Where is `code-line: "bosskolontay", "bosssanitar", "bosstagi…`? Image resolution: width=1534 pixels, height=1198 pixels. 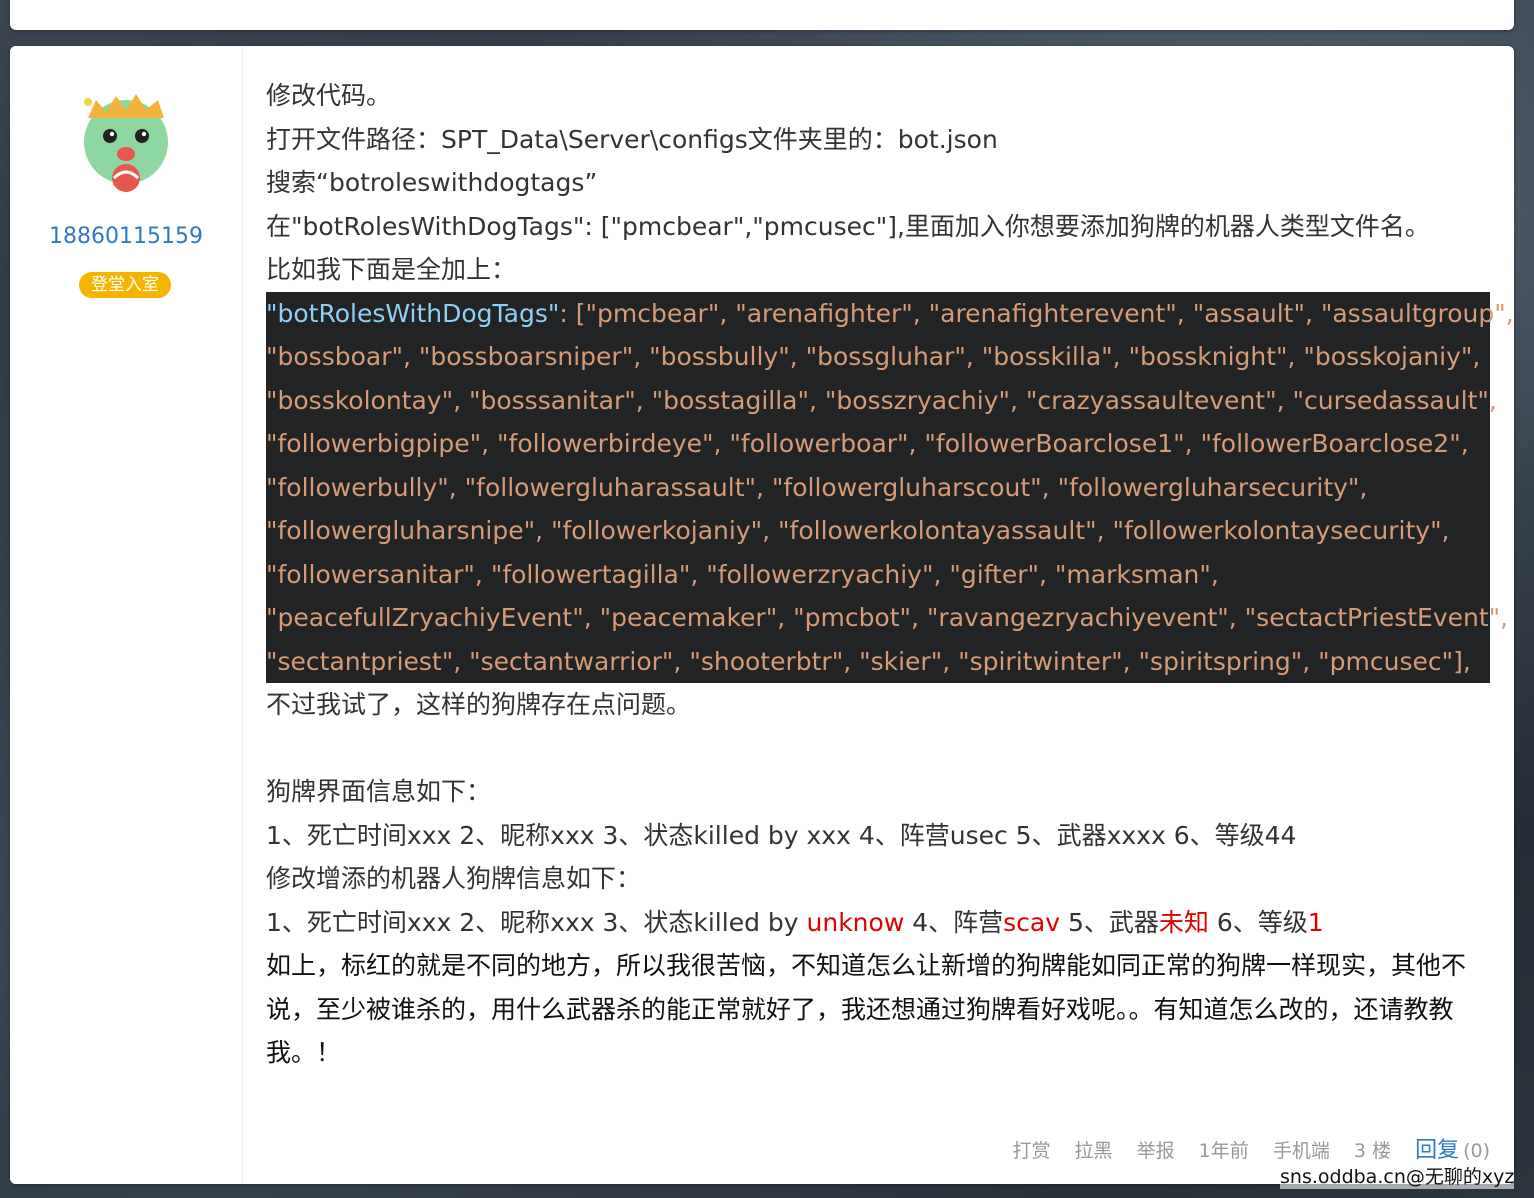 code-line: "bosskolontay", "bosssanitar", "bosstagi… is located at coordinates (881, 400).